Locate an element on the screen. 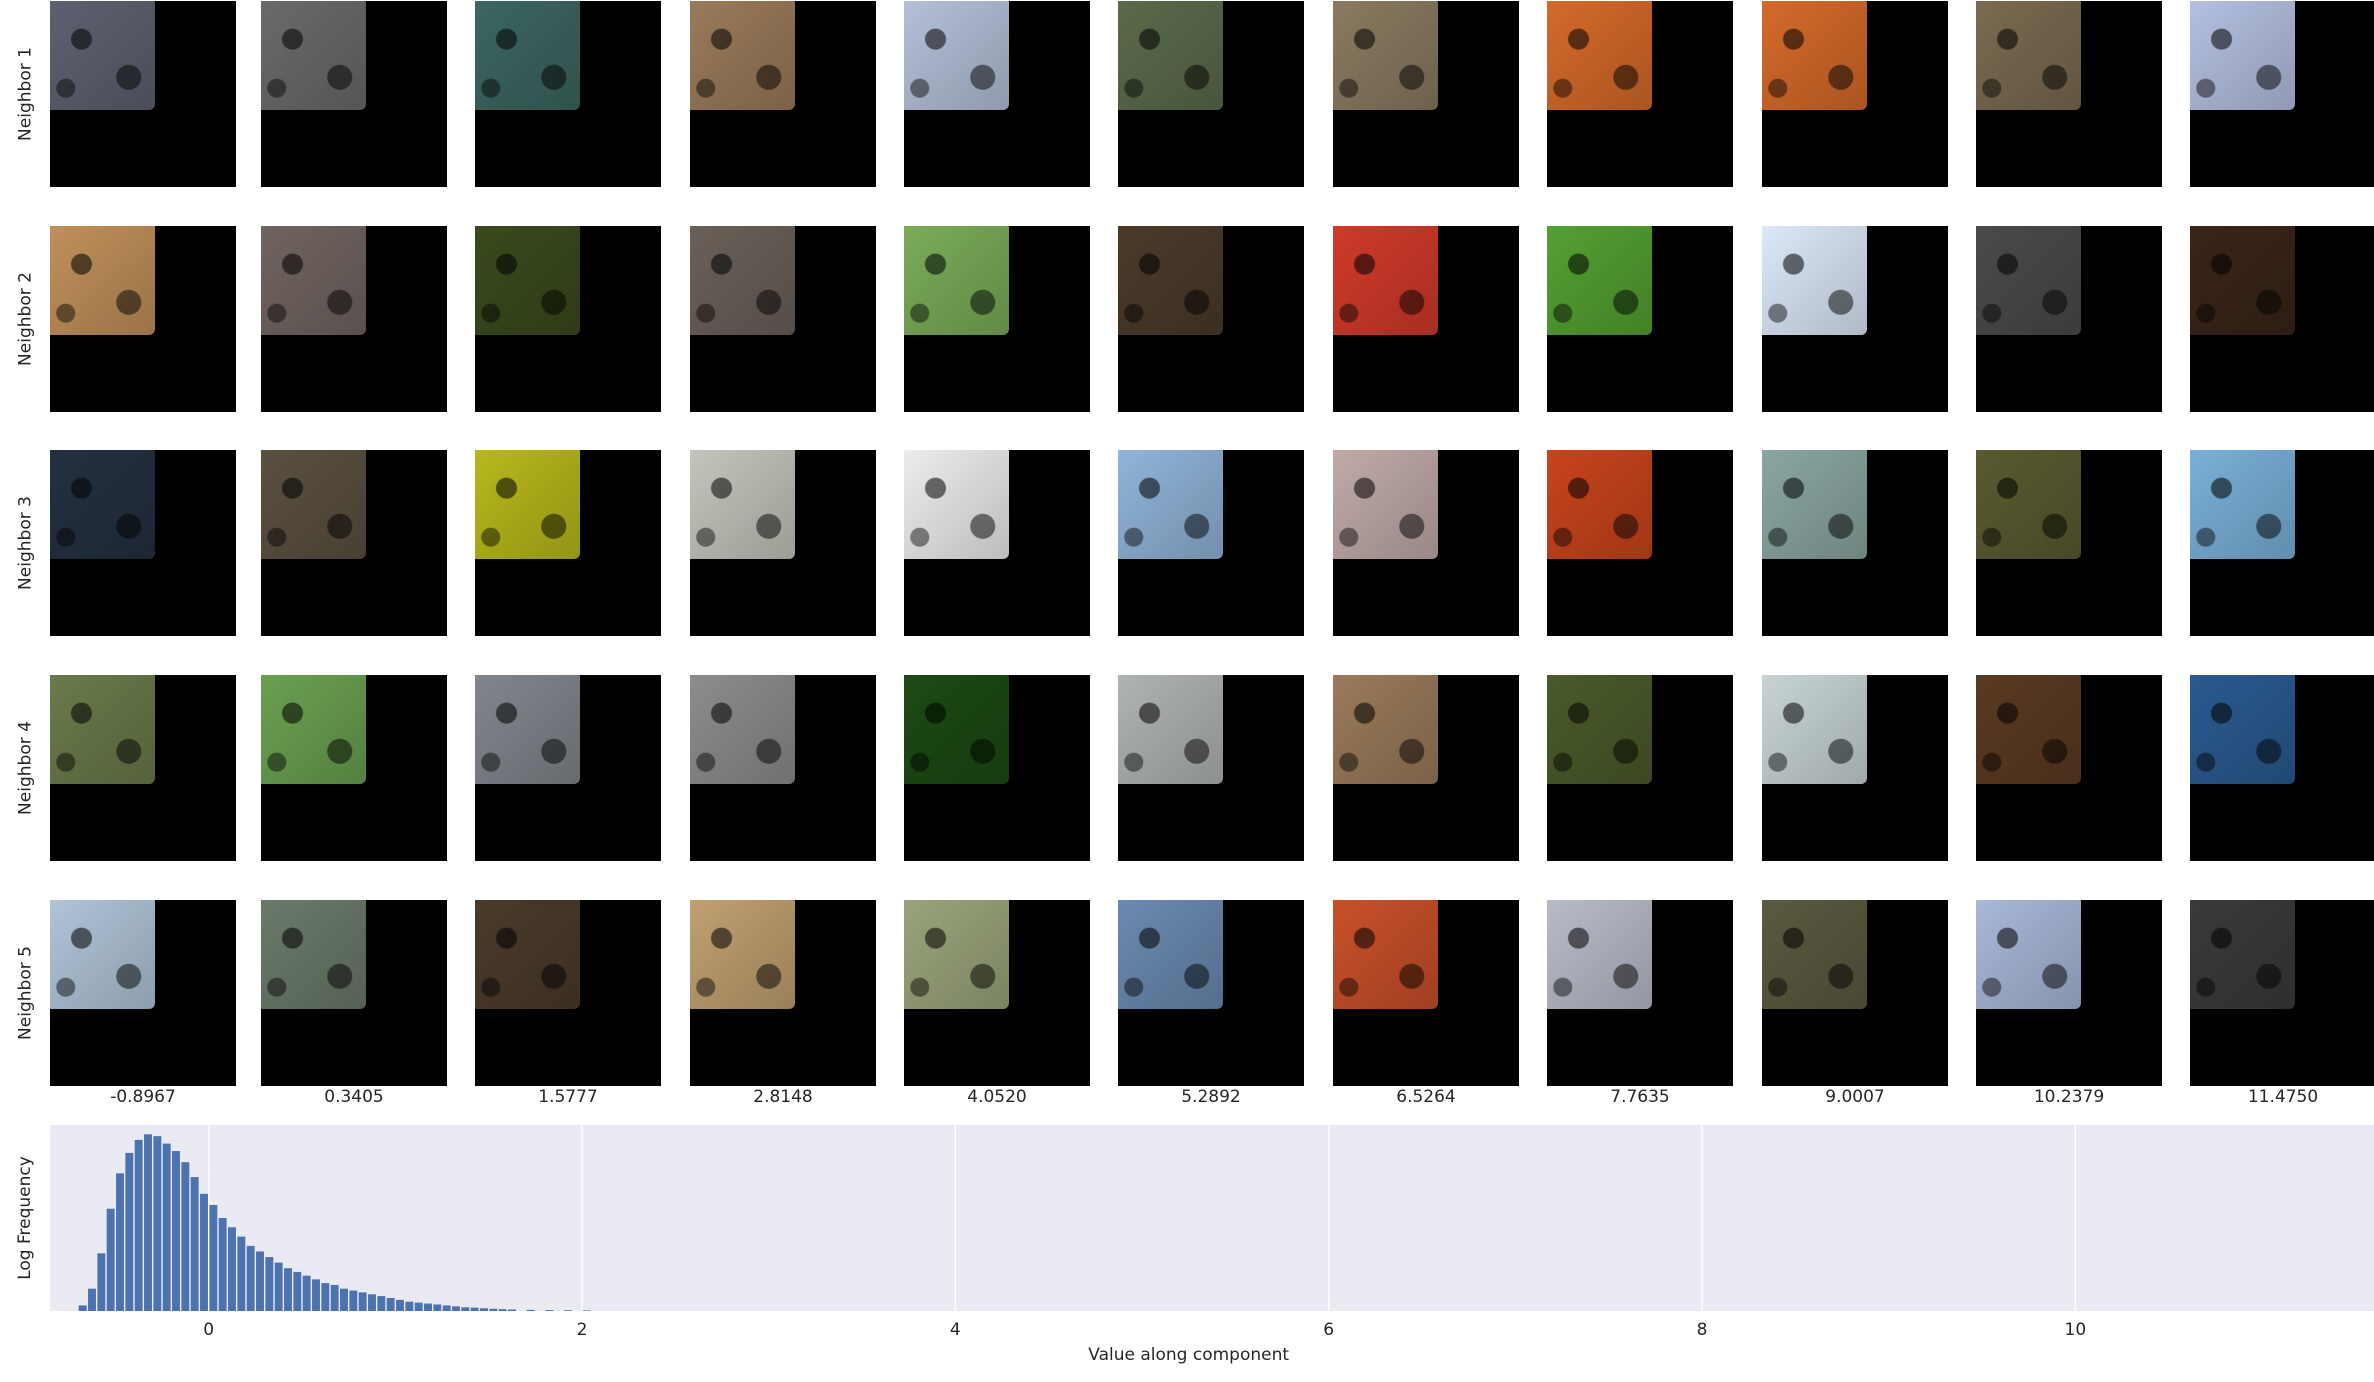 The image size is (2374, 1382). x-tick-label: 10 is located at coordinates (2076, 1330).